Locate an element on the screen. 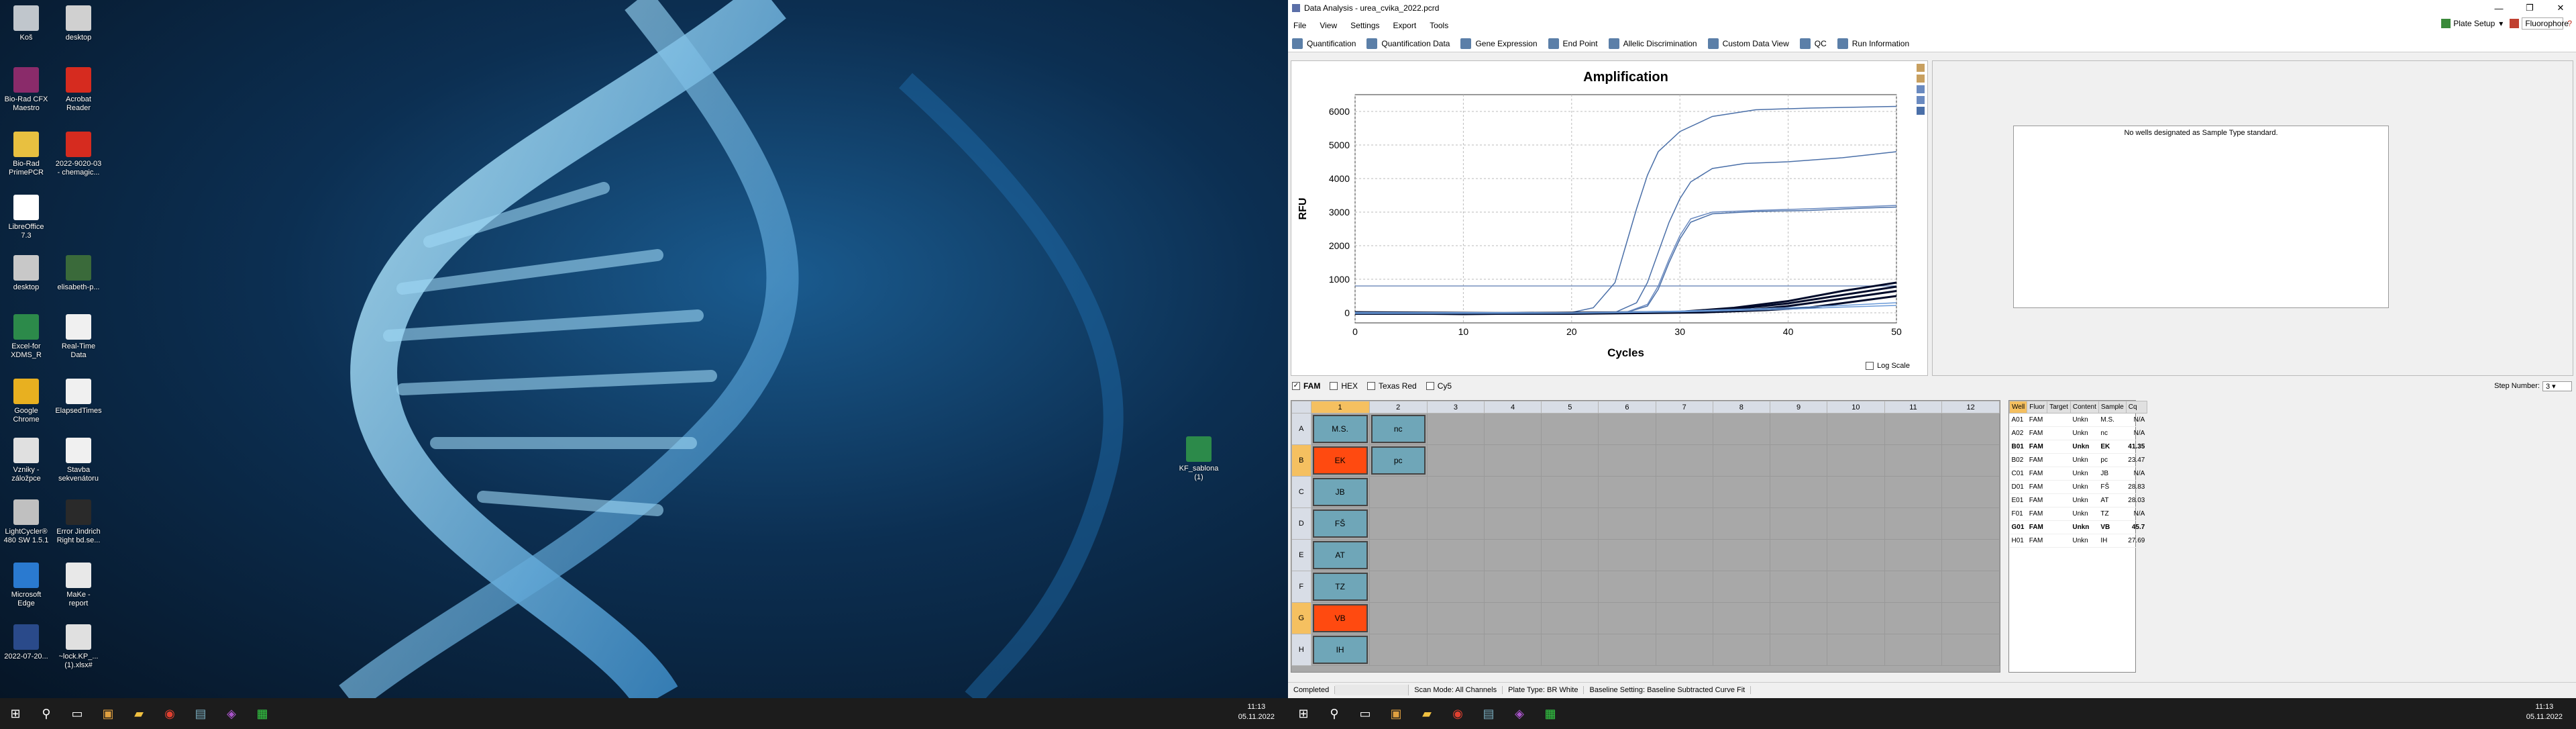 The width and height of the screenshot is (2576, 729). file-explorer-icon: ▰ is located at coordinates (139, 713).